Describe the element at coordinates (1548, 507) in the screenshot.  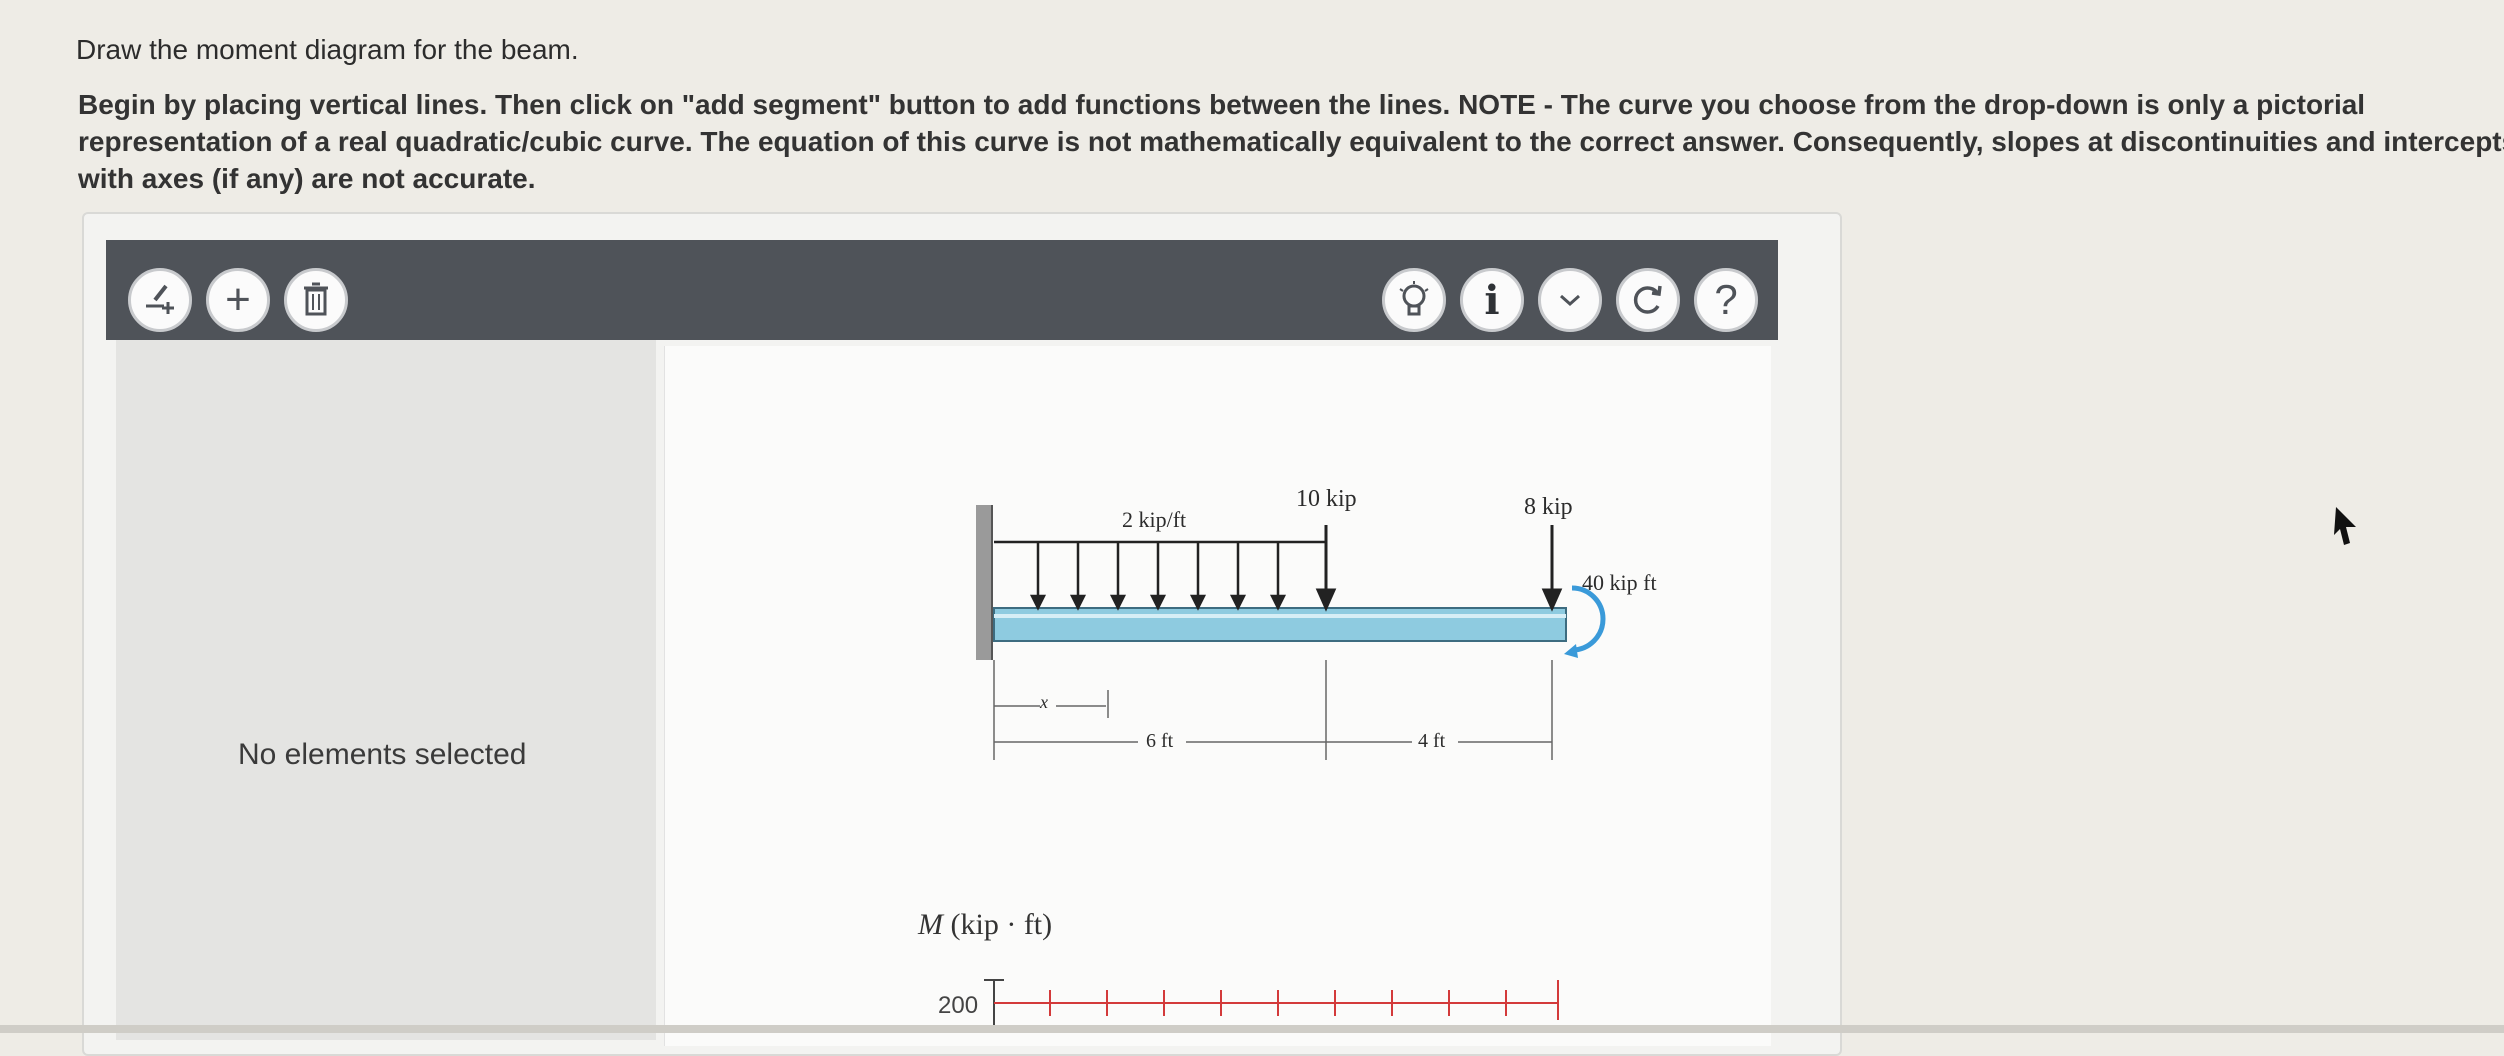
I see `point-load-8kip-label: 8 kip` at that location.